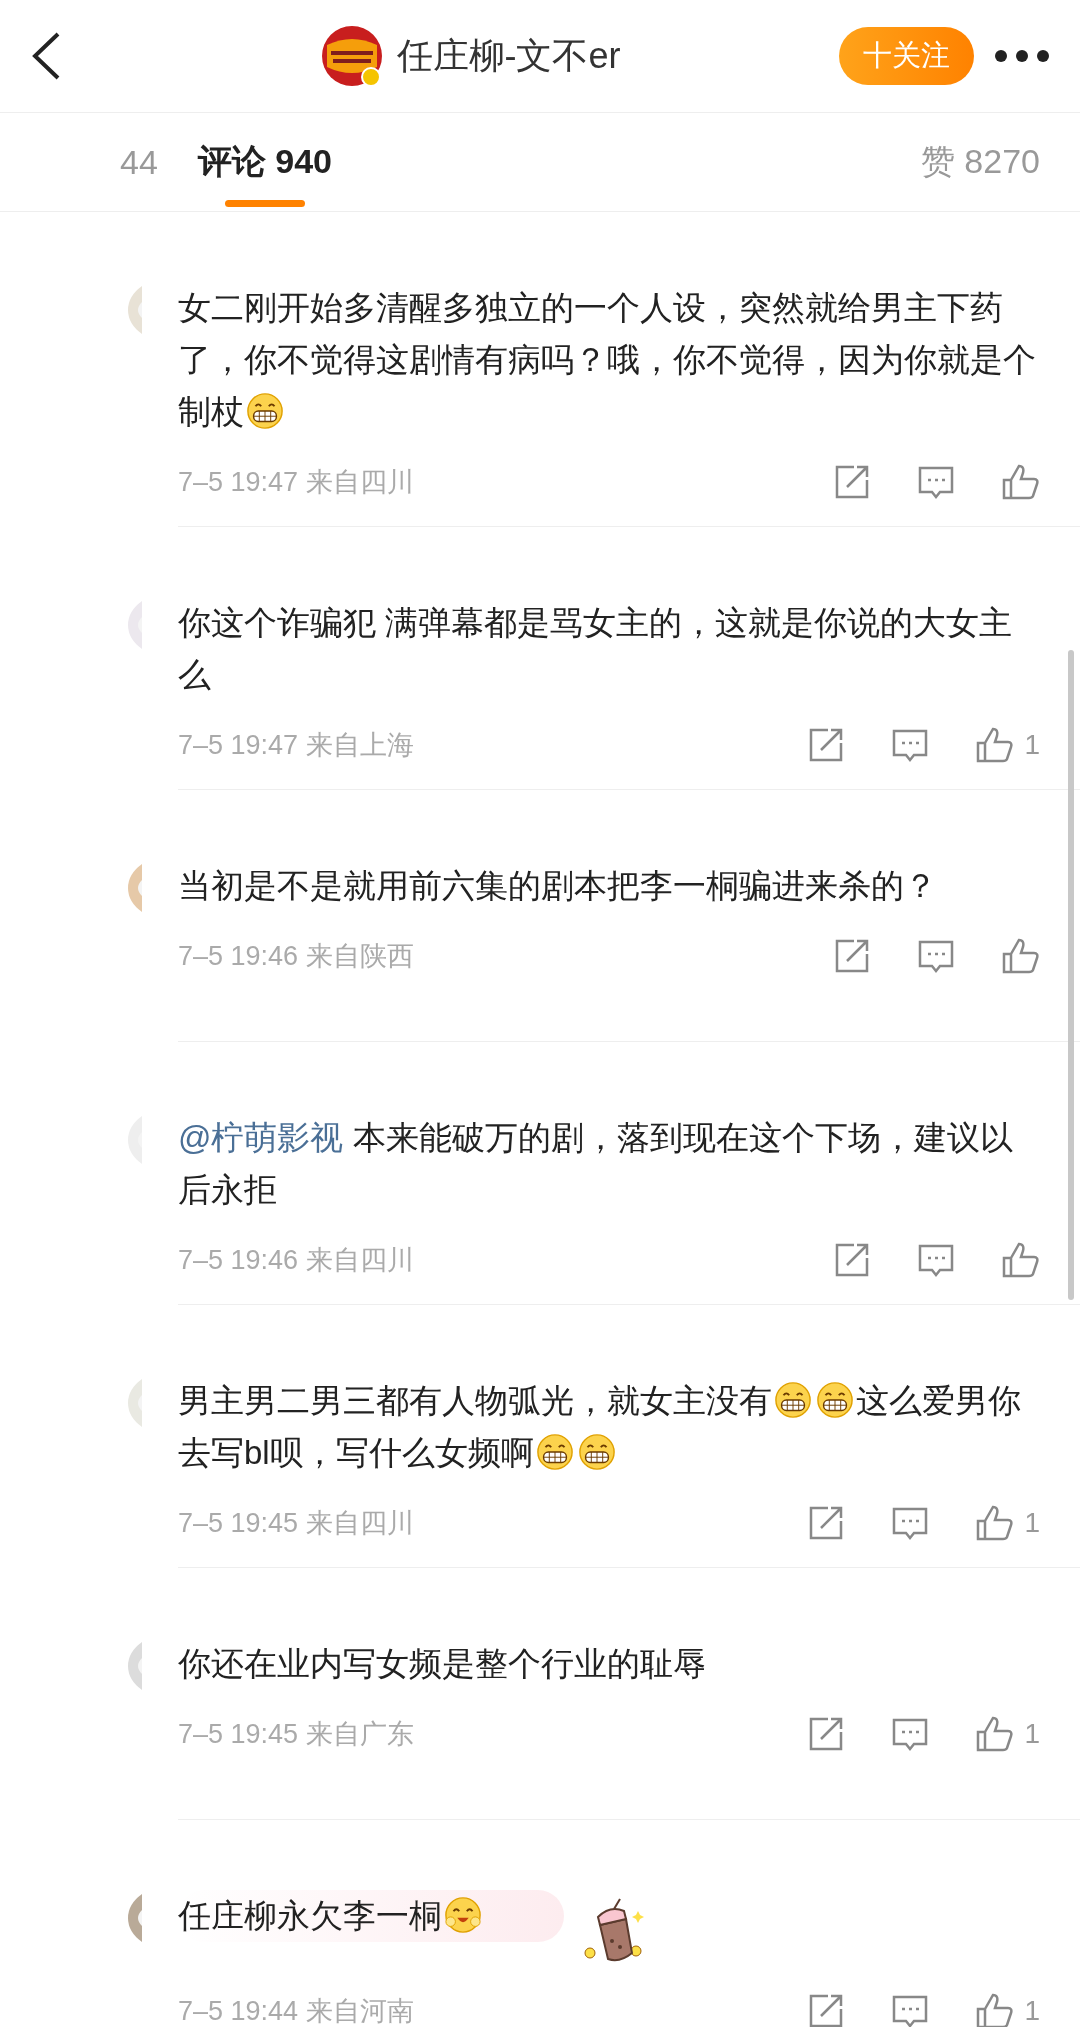 This screenshot has height=2027, width=1080. What do you see at coordinates (463, 1915) in the screenshot?
I see `smile-emoji-icon` at bounding box center [463, 1915].